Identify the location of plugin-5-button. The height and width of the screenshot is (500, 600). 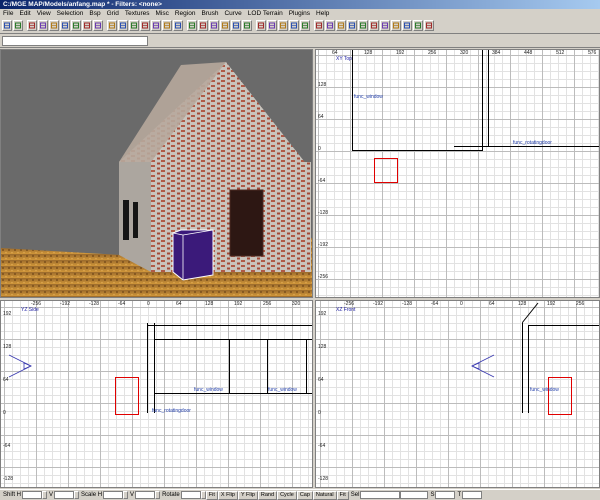
(363, 25).